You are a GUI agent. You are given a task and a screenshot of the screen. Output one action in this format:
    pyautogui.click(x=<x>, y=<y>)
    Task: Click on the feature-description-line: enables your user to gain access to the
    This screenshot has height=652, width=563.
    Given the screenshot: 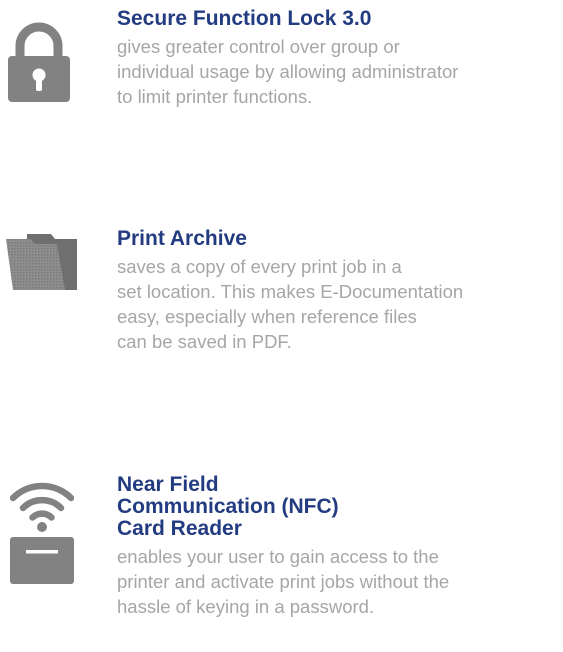 What is the action you would take?
    pyautogui.click(x=278, y=556)
    